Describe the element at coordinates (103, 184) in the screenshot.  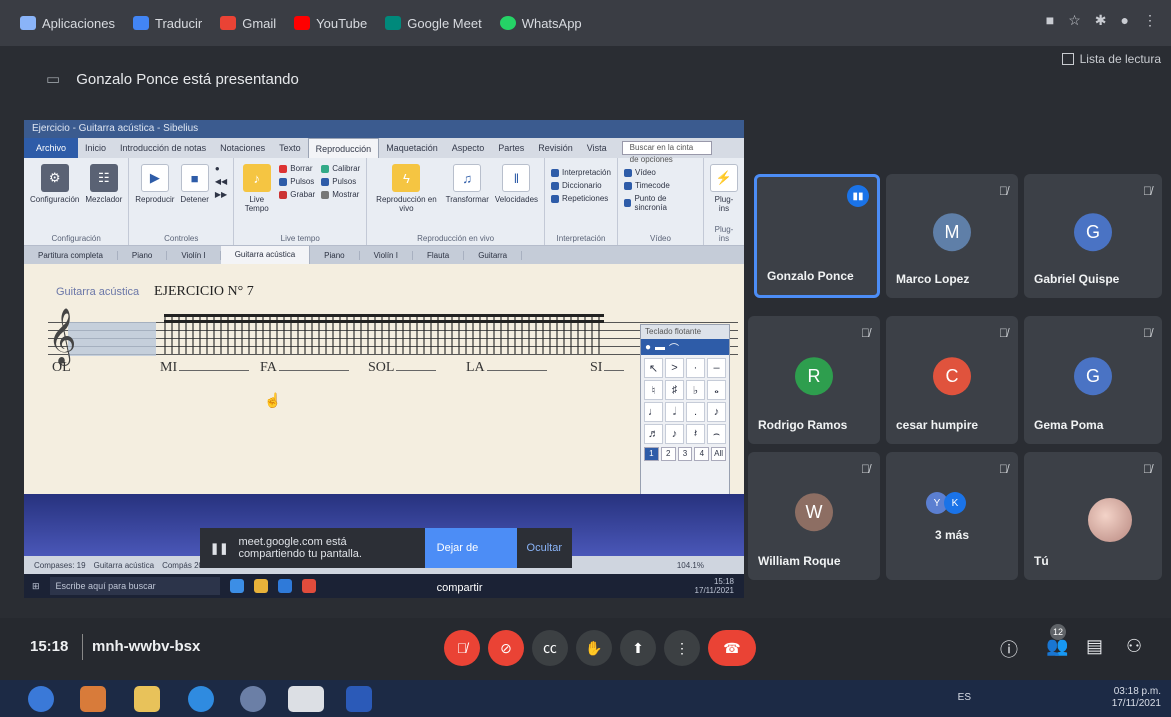
I see `mezclador-button: ☷ Mezclador` at that location.